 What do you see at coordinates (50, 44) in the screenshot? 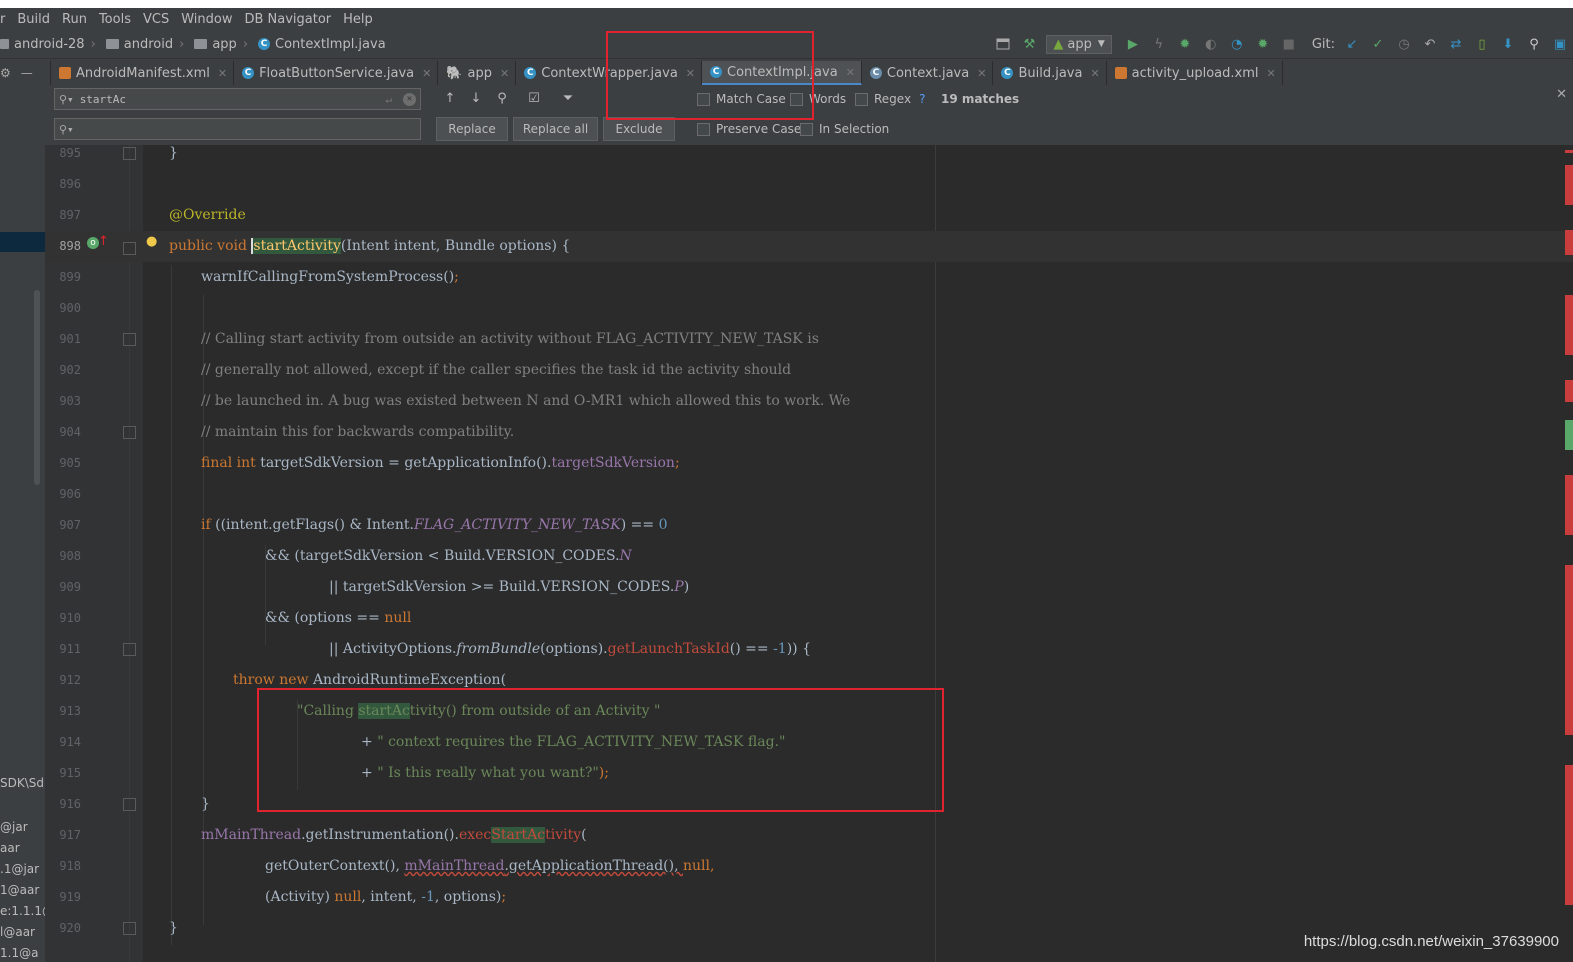
I see `breadcrumb-android-28: android-28 ›` at bounding box center [50, 44].